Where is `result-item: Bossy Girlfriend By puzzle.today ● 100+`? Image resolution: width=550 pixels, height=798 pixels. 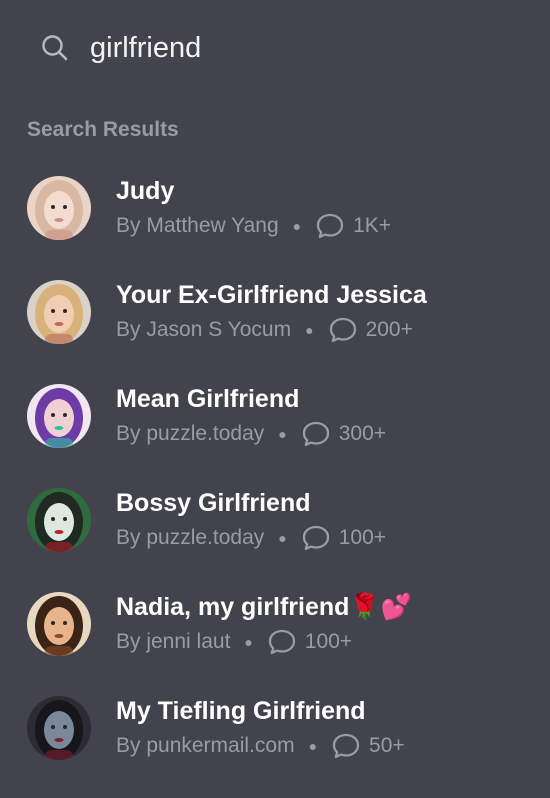
result-item: Bossy Girlfriend By puzzle.today ● 100+ is located at coordinates (275, 520).